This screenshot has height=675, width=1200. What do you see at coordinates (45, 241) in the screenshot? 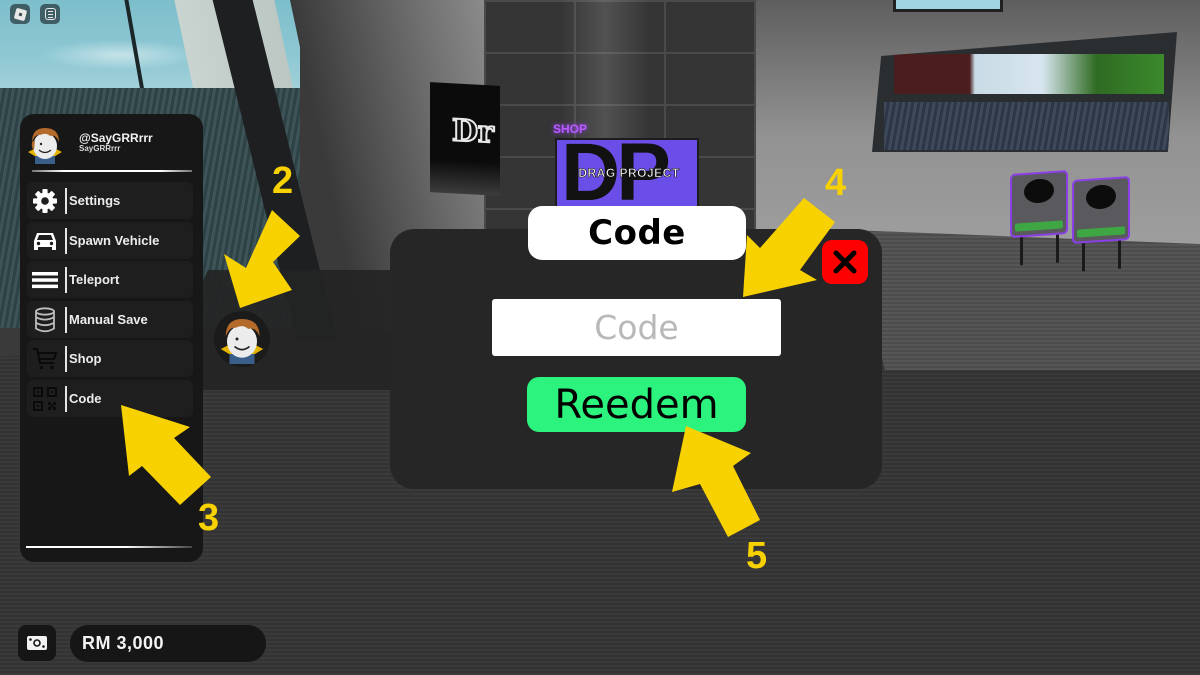
I see `car-icon` at bounding box center [45, 241].